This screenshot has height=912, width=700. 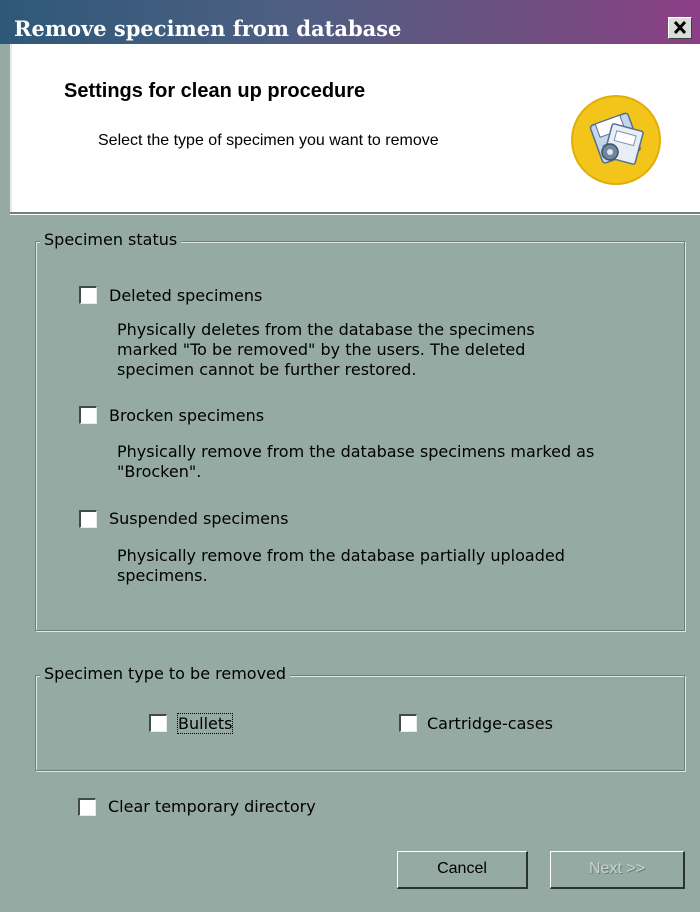 What do you see at coordinates (87, 807) in the screenshot?
I see `clear-temp-checkbox` at bounding box center [87, 807].